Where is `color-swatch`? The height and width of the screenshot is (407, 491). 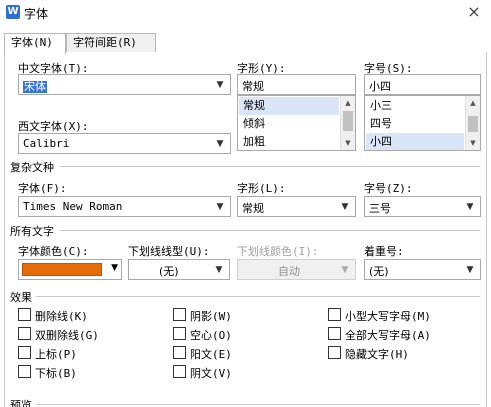 color-swatch is located at coordinates (62, 269).